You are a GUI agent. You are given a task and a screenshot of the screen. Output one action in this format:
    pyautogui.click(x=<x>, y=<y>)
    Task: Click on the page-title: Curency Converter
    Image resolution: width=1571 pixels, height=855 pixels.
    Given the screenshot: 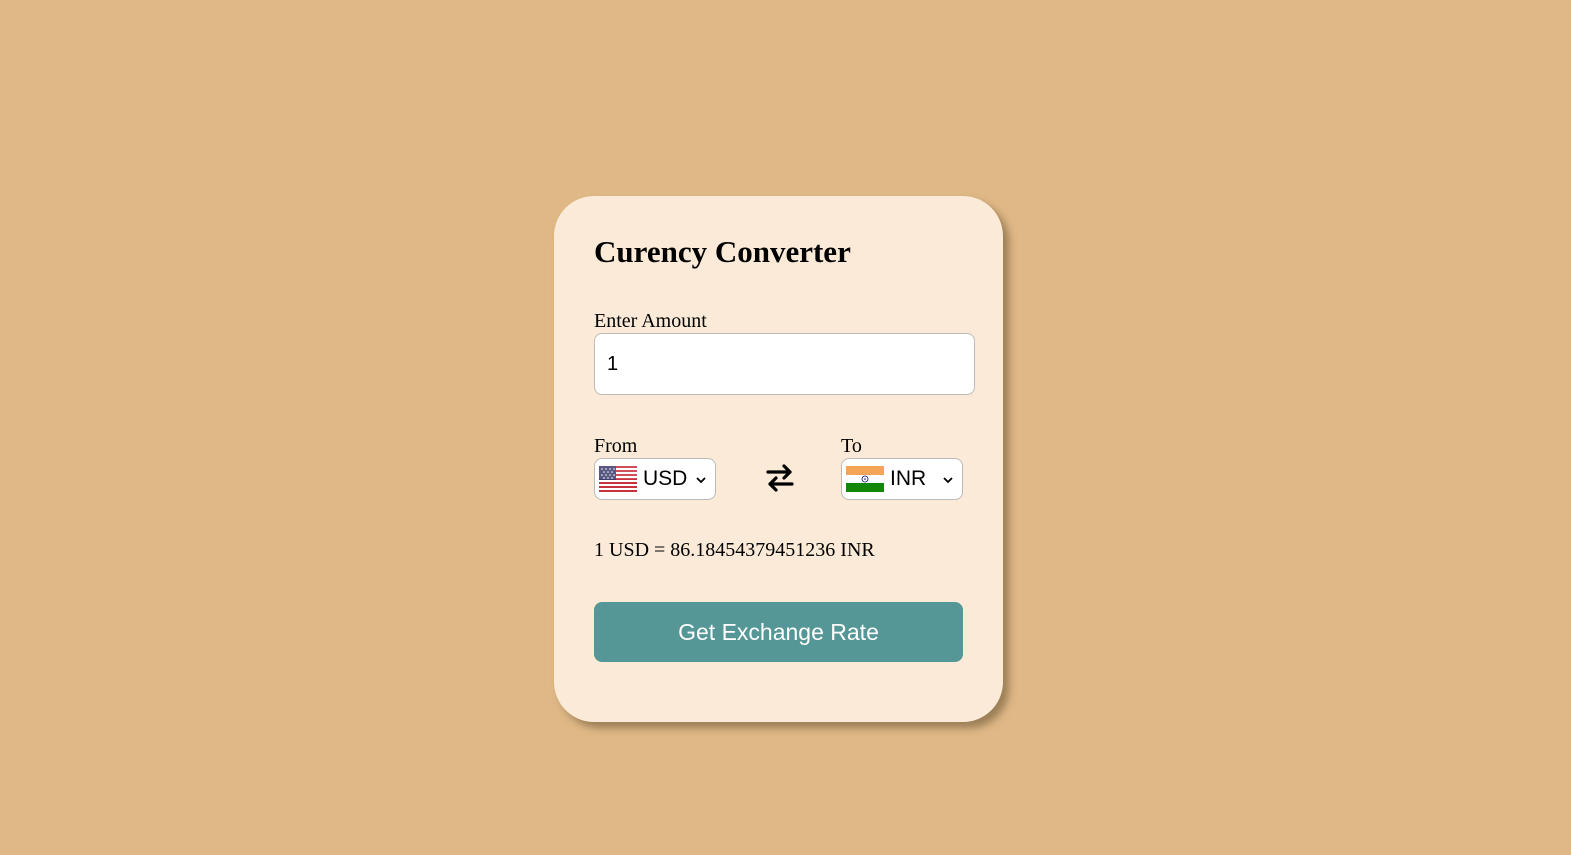 What is the action you would take?
    pyautogui.click(x=722, y=251)
    